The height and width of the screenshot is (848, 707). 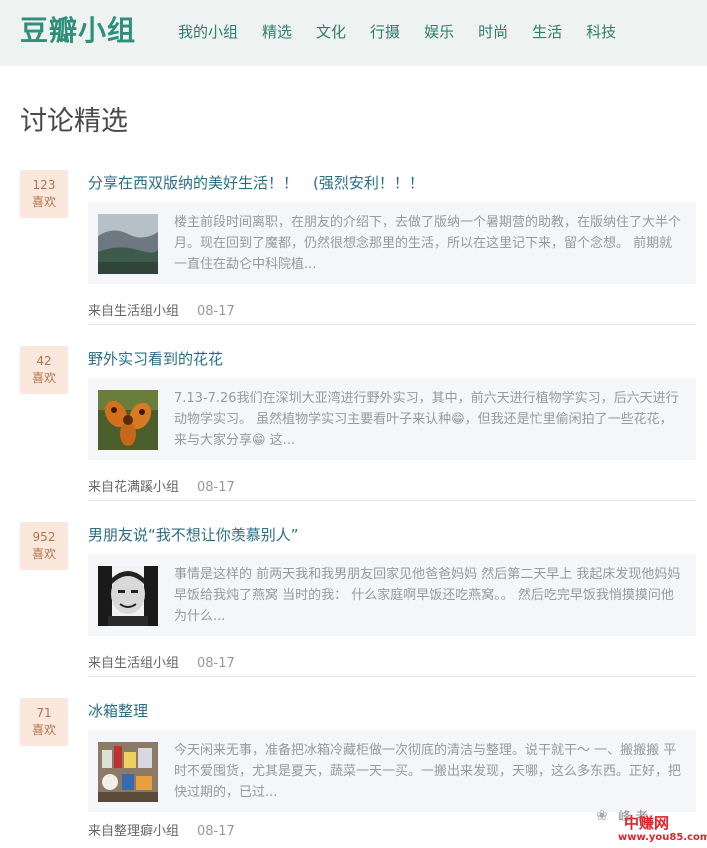 What do you see at coordinates (193, 535) in the screenshot?
I see `post-title-link: 男朋友说“我不想让你羡慕别人”` at bounding box center [193, 535].